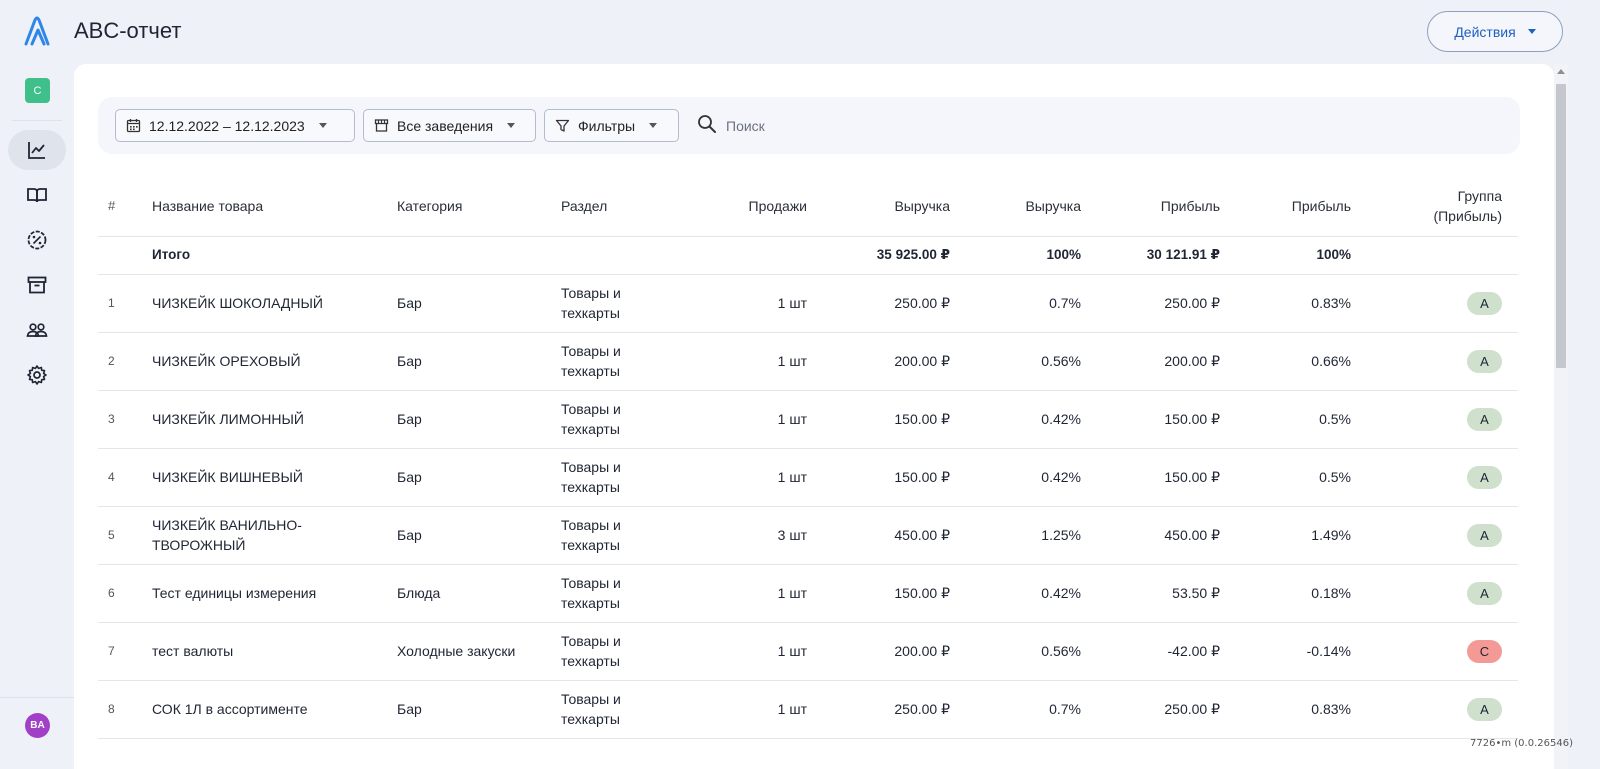 The width and height of the screenshot is (1600, 769). I want to click on sidebar-item-settings, so click(37, 375).